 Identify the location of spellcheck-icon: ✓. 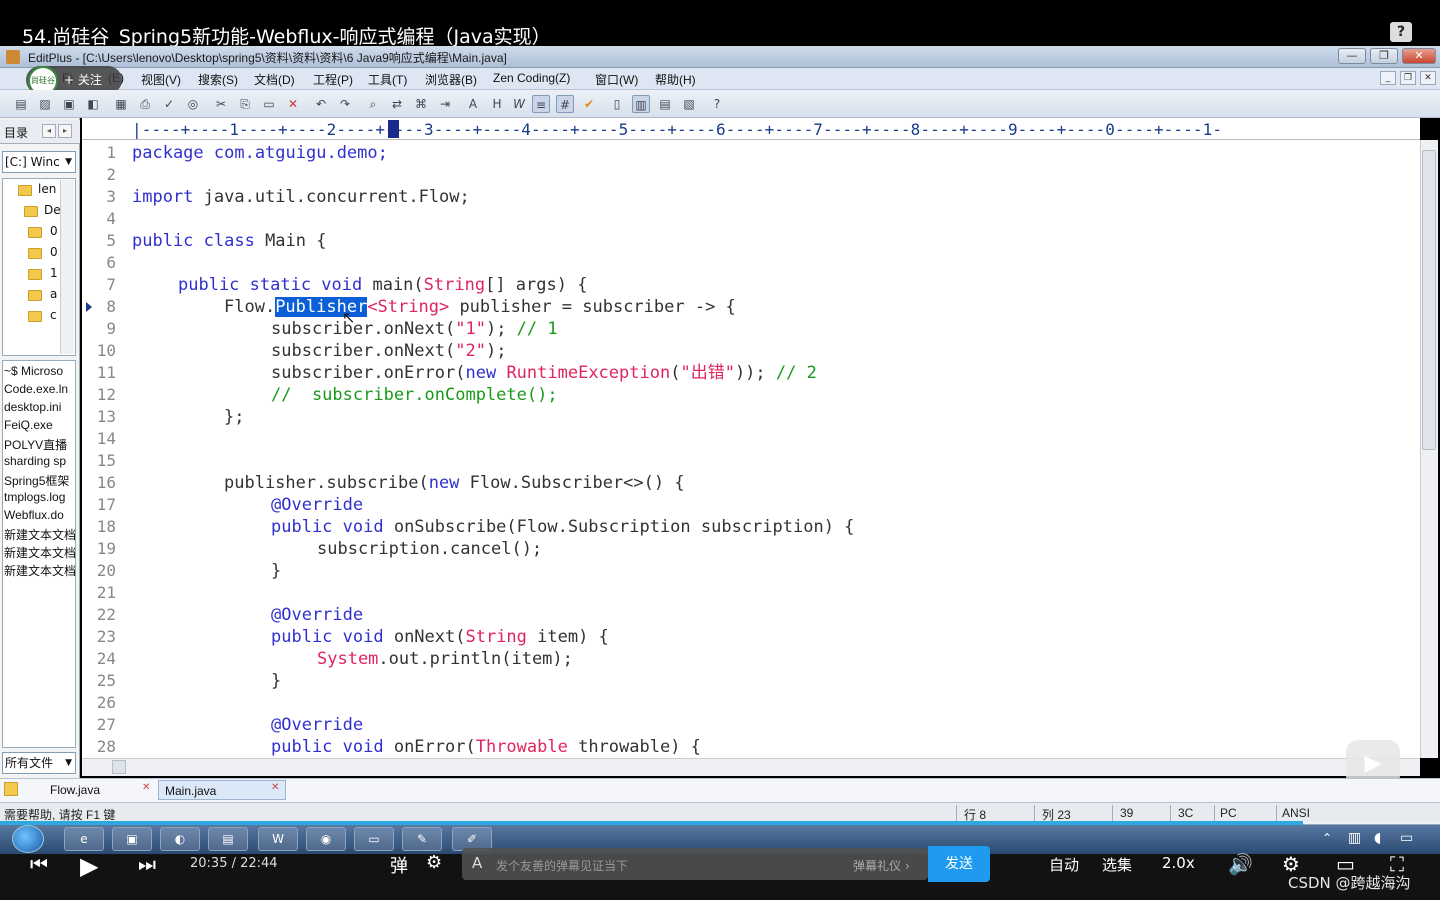
(169, 104).